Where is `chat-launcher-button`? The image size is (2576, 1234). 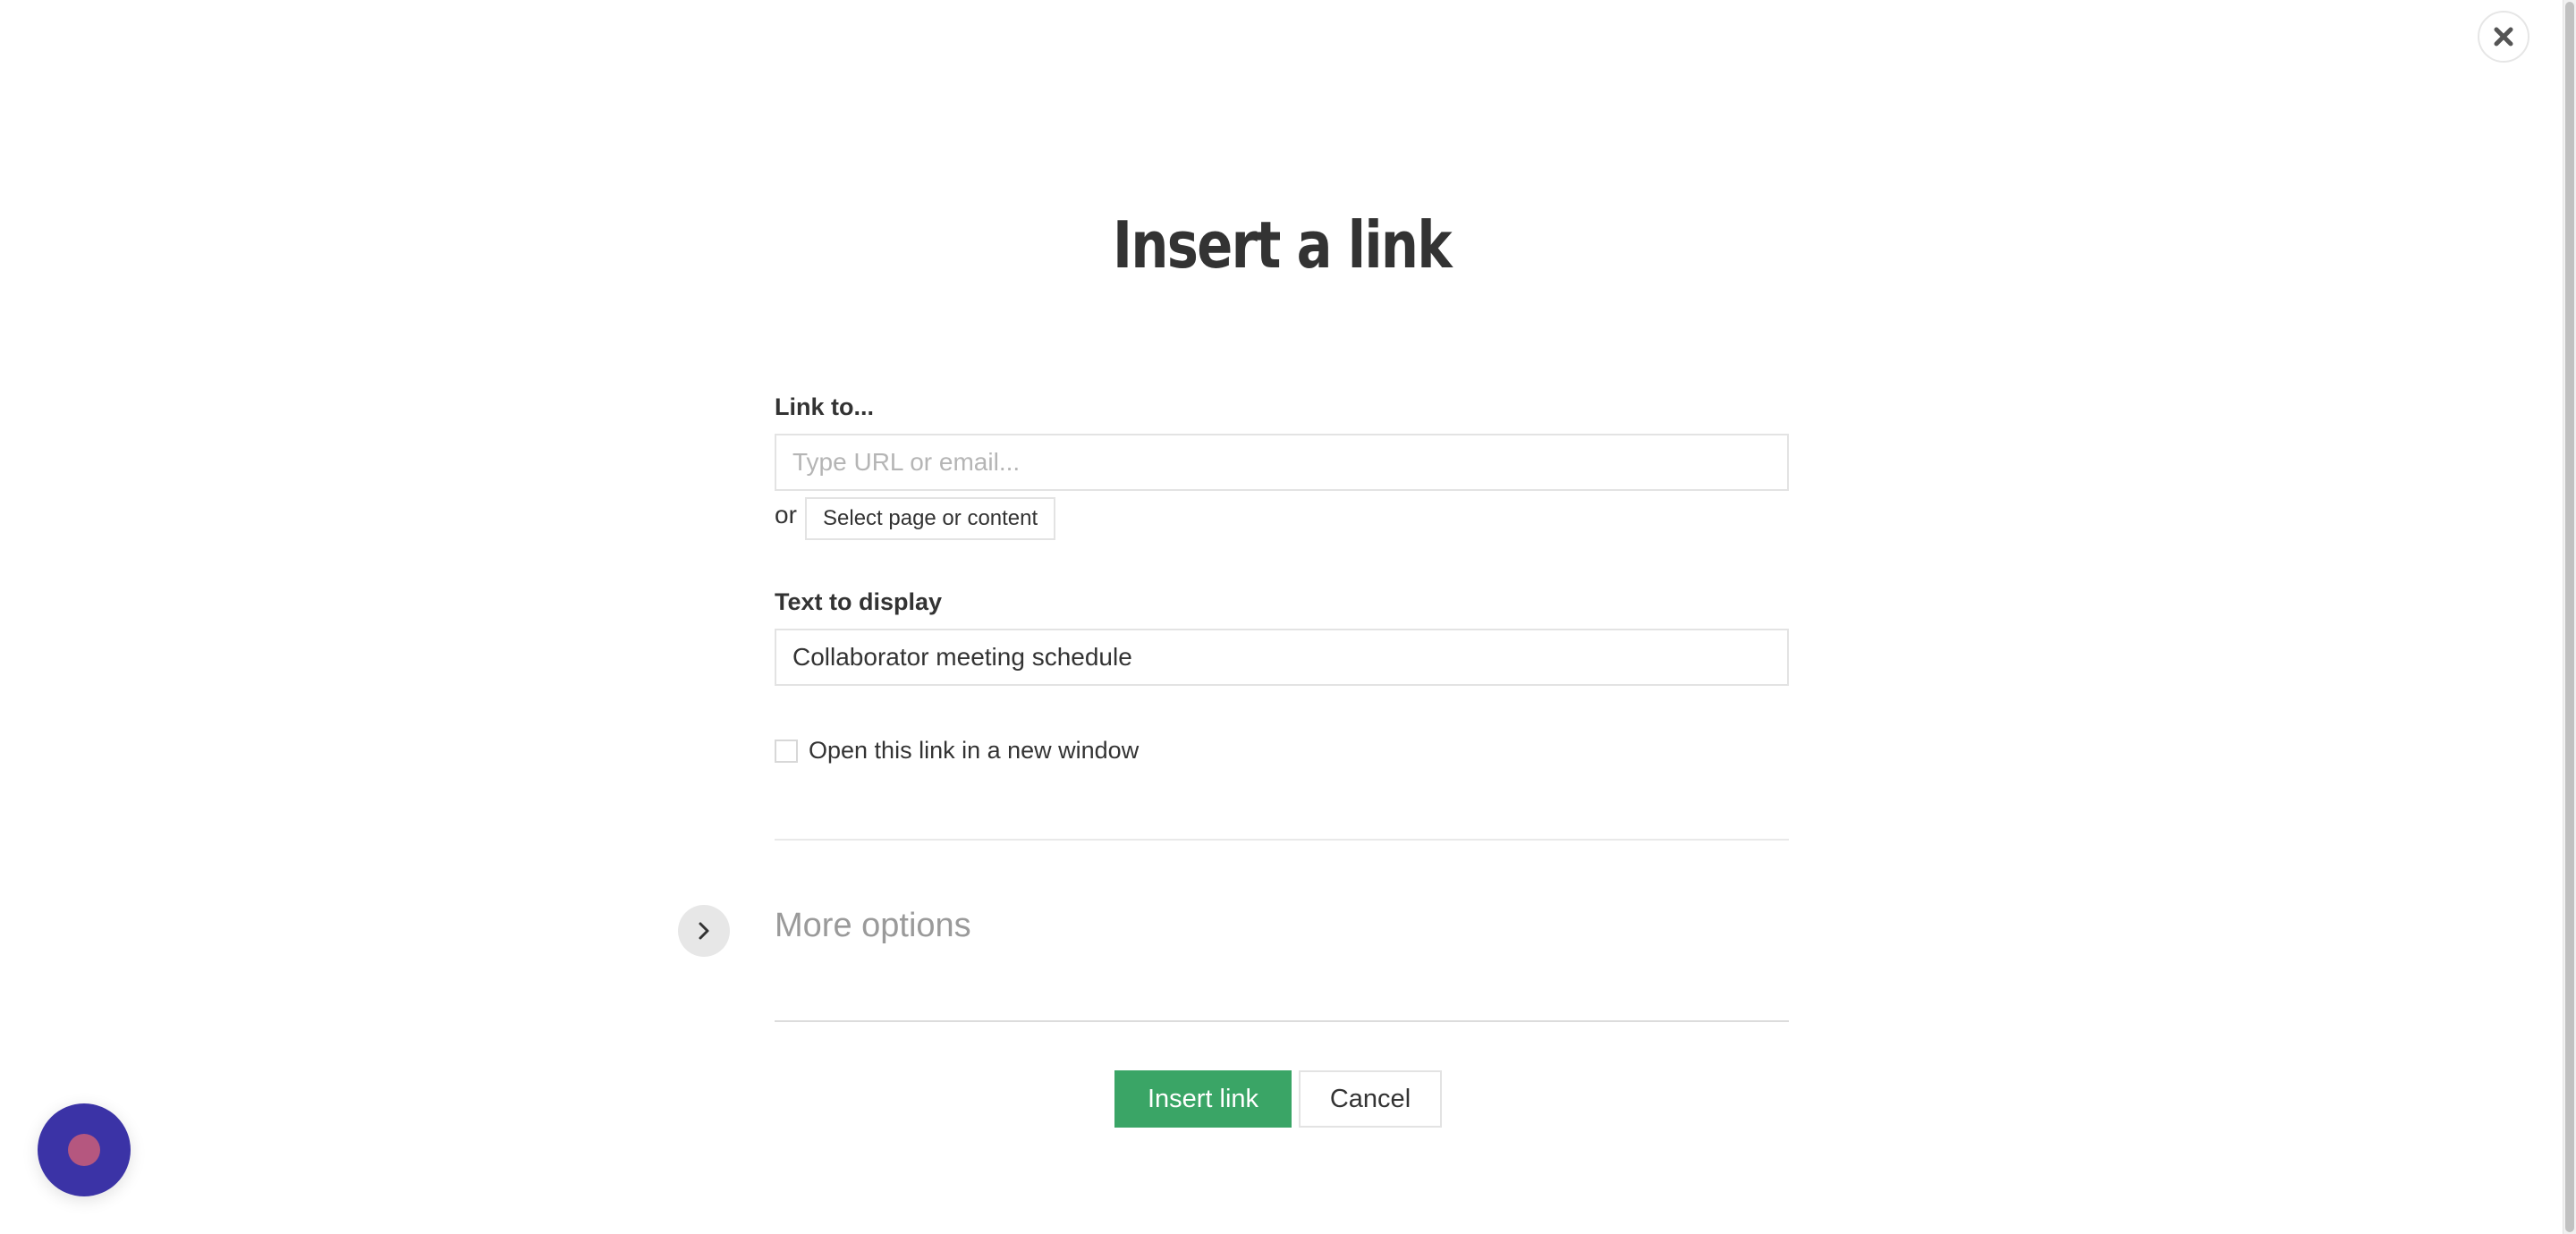
chat-launcher-button is located at coordinates (84, 1149).